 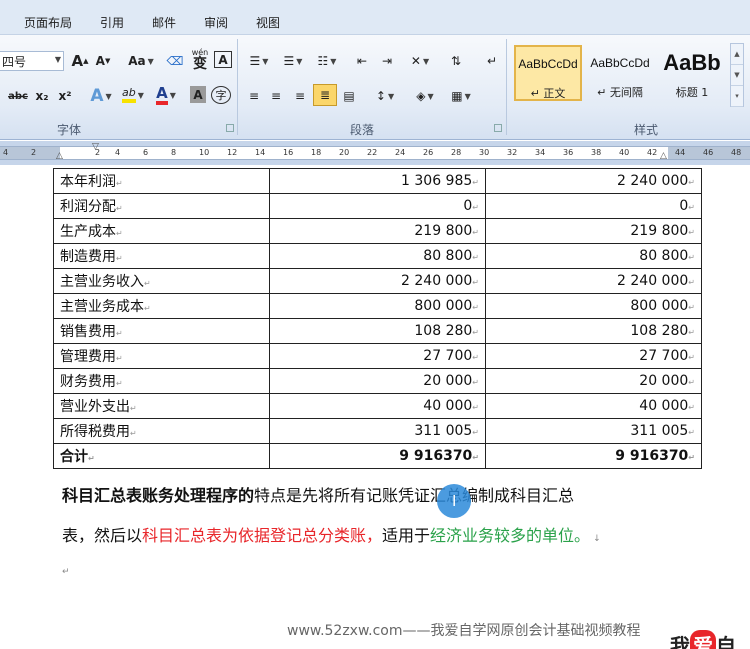 I want to click on subscript-button: x₂, so click(x=42, y=96).